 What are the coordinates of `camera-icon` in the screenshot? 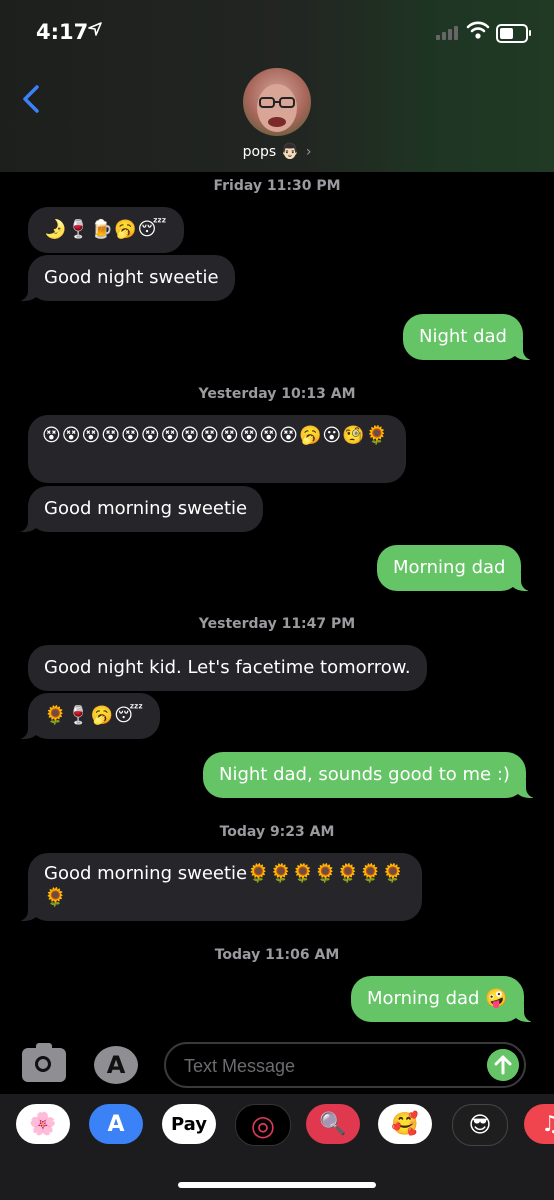 It's located at (44, 1062).